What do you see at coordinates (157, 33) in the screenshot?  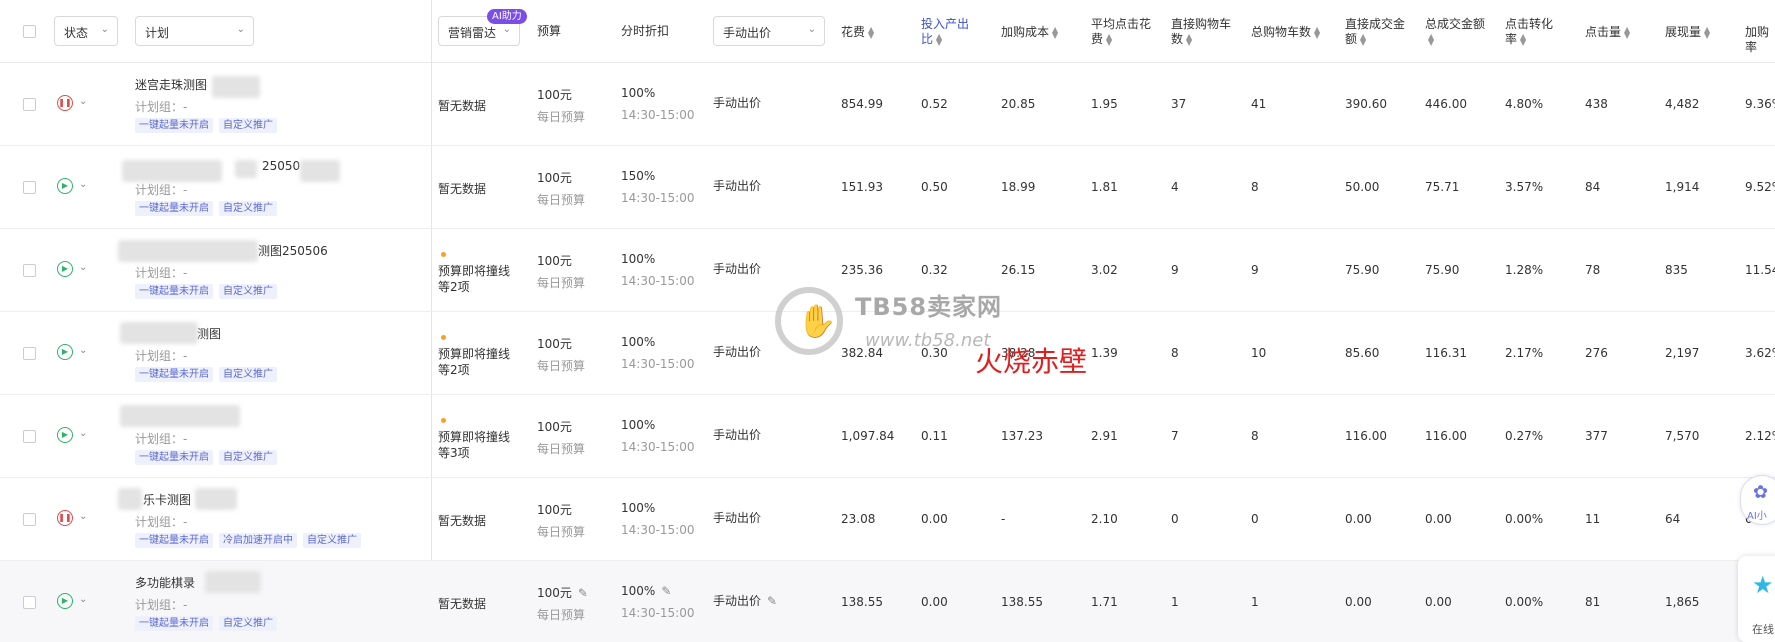 I see `plan-filter-label: 计划` at bounding box center [157, 33].